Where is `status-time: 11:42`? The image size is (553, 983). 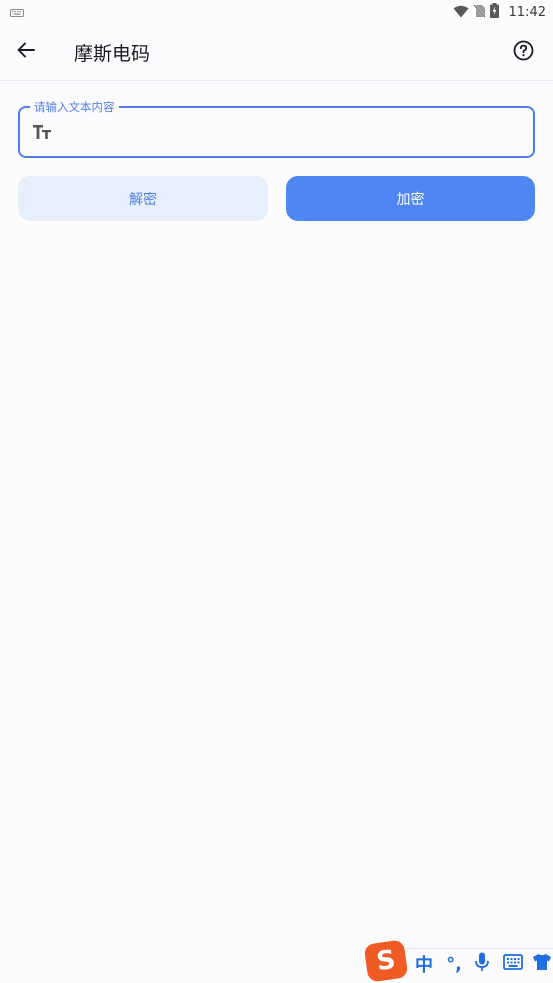
status-time: 11:42 is located at coordinates (527, 12).